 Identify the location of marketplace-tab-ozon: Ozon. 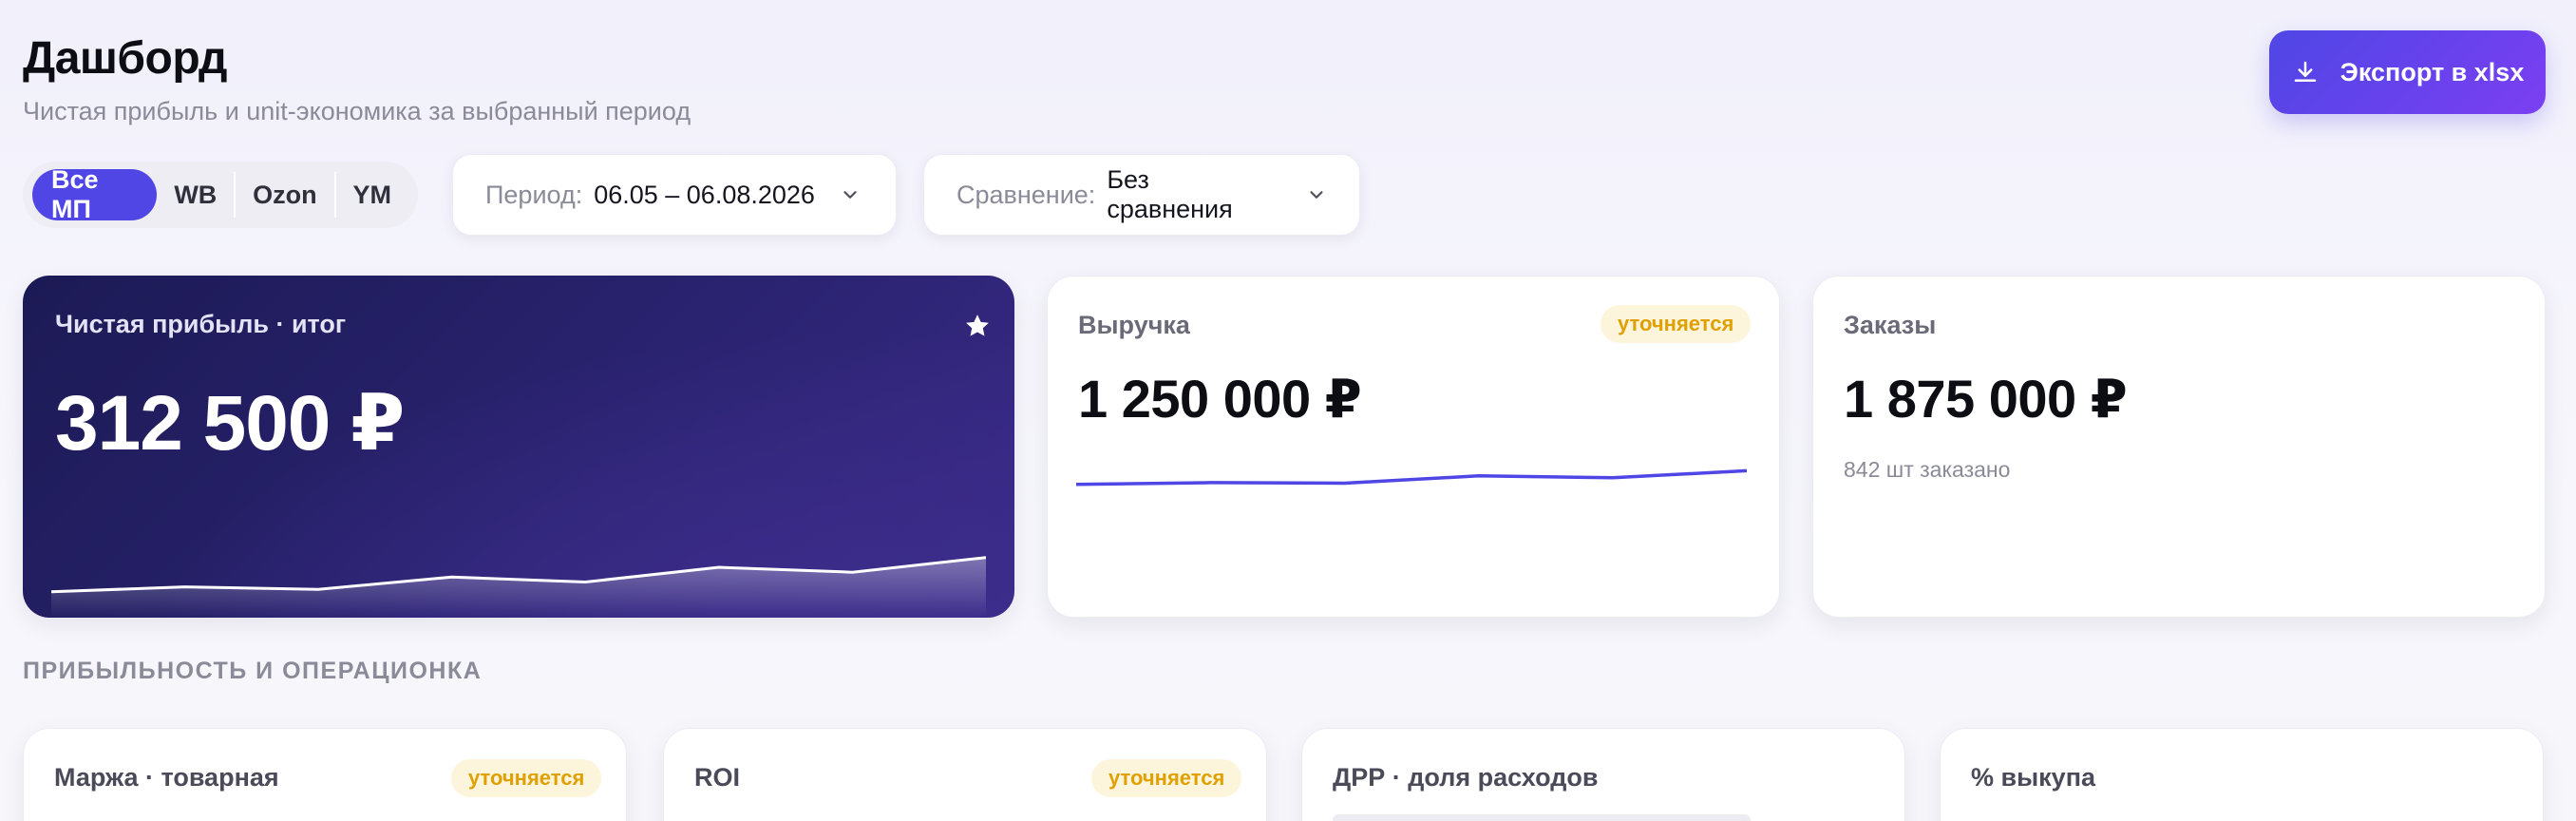
(285, 194).